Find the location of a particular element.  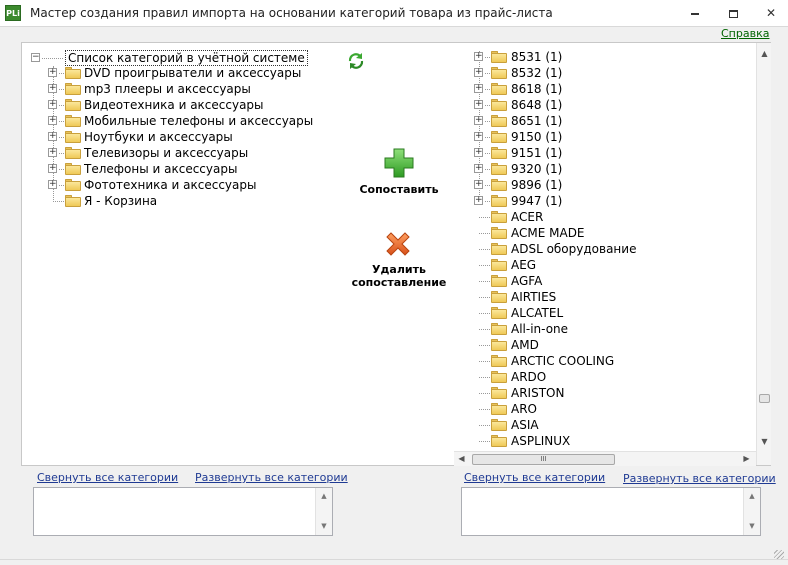

vertical-scroll-thumb is located at coordinates (764, 398).